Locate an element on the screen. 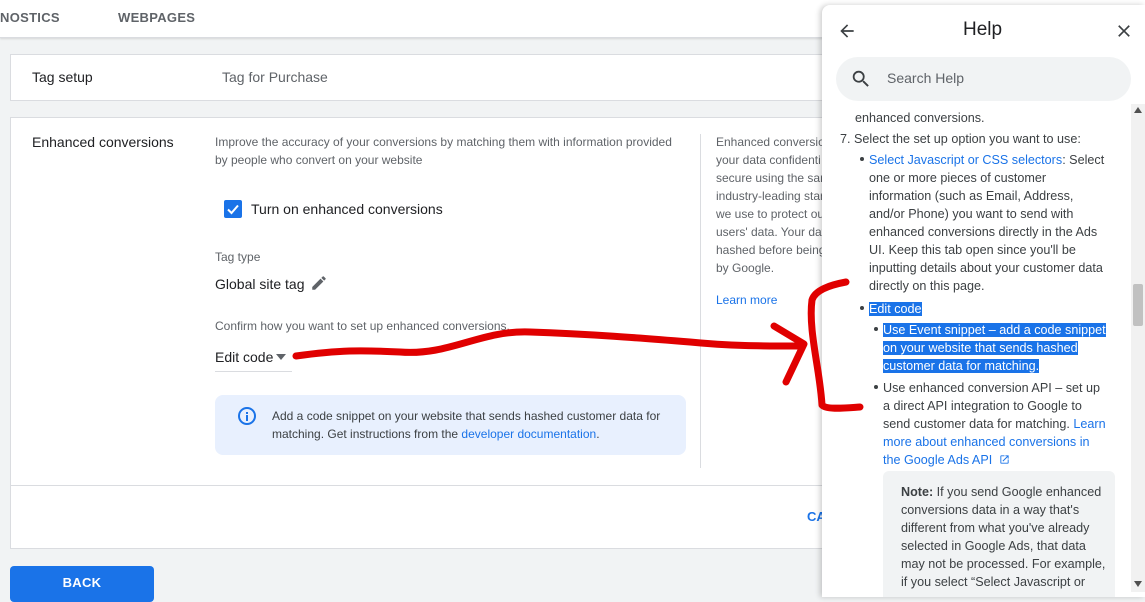 The image size is (1145, 602). scroll-down-icon is located at coordinates (1138, 584).